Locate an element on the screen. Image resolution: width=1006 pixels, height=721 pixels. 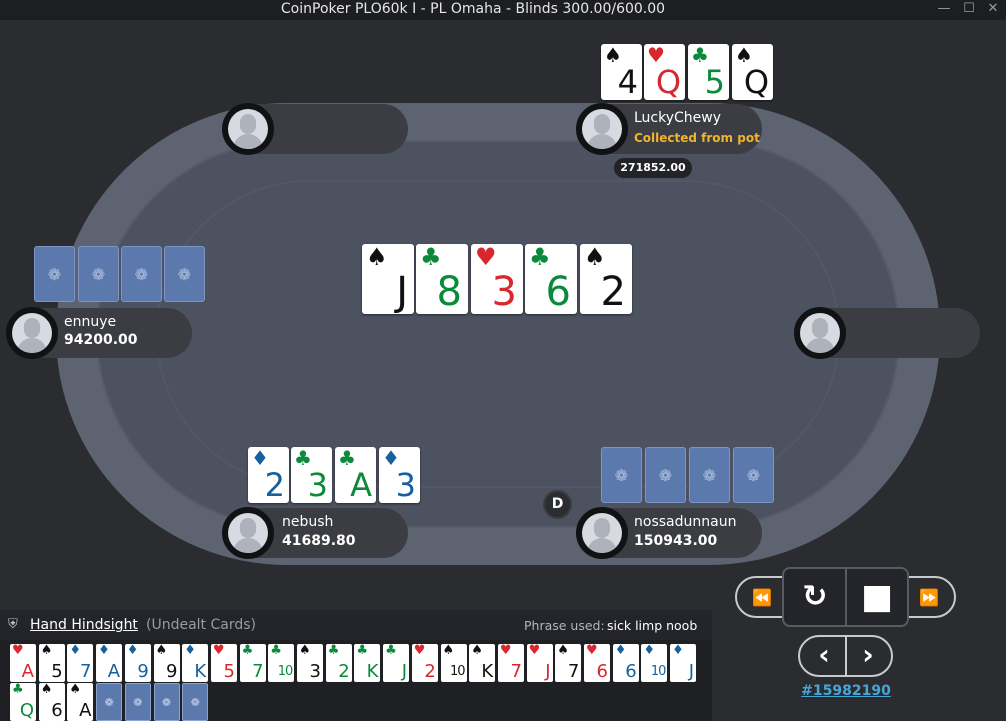
phrase-label: Phrase used: is located at coordinates (564, 625).